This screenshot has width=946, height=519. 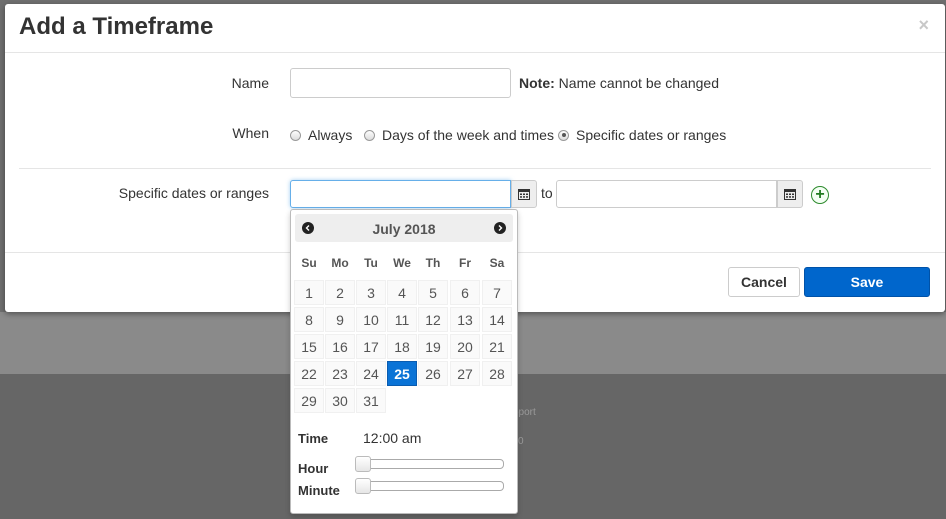 I want to click on weekday-label: Fr, so click(x=465, y=263).